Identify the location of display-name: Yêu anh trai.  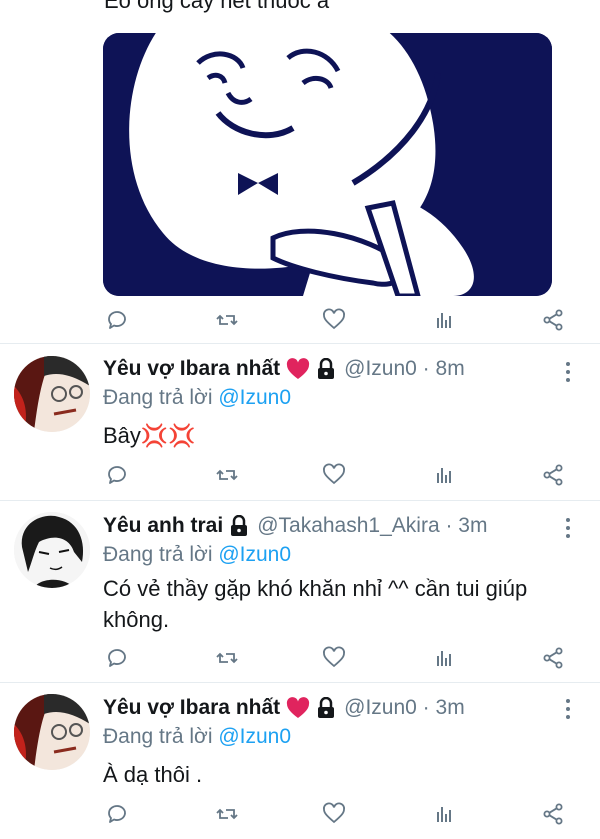
(163, 526).